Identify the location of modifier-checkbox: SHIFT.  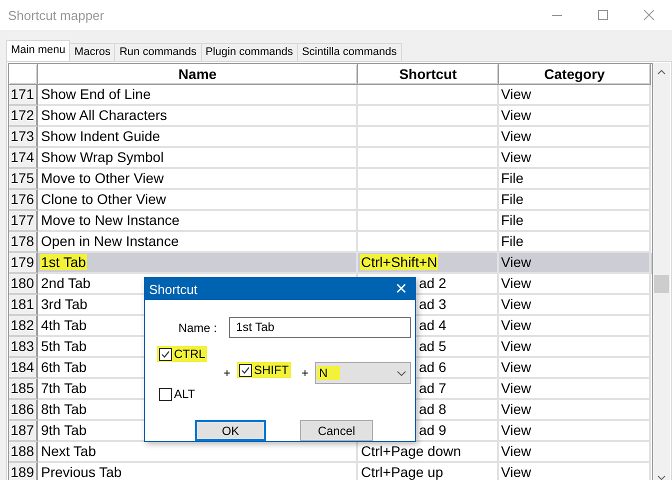
(264, 370).